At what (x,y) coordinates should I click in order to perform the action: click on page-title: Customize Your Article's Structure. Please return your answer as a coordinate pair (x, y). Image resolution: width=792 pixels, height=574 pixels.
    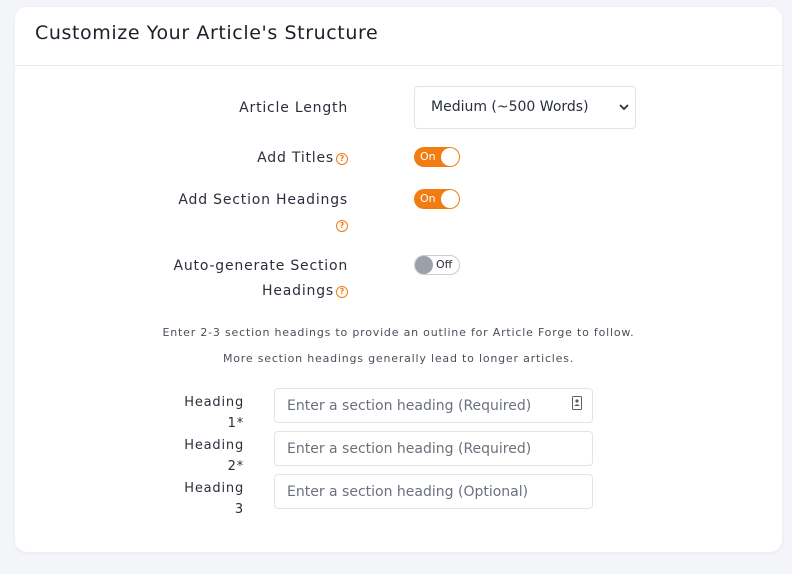
    Looking at the image, I should click on (207, 33).